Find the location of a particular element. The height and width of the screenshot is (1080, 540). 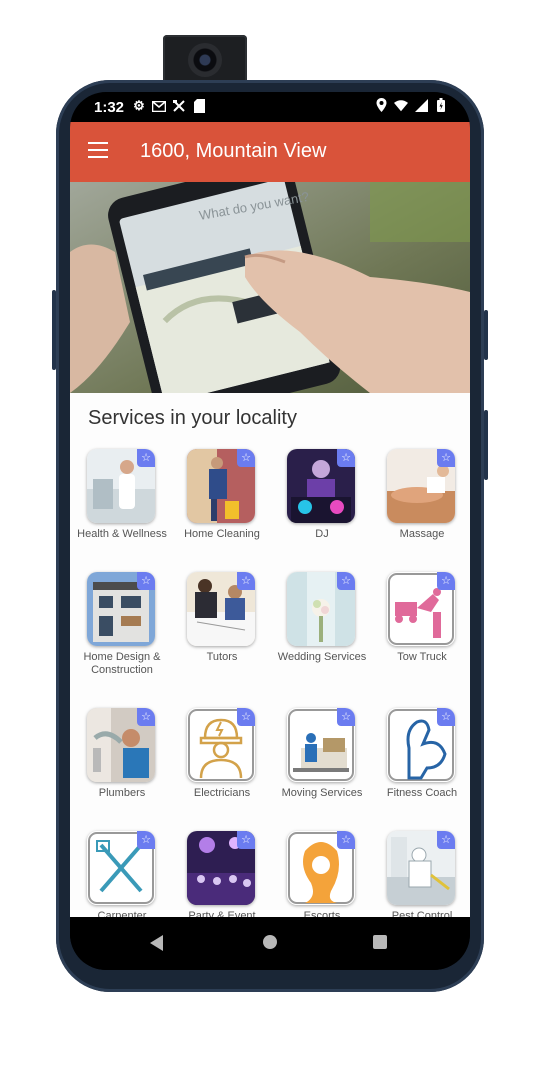

pest-control-icon: ☆ is located at coordinates (421, 868).